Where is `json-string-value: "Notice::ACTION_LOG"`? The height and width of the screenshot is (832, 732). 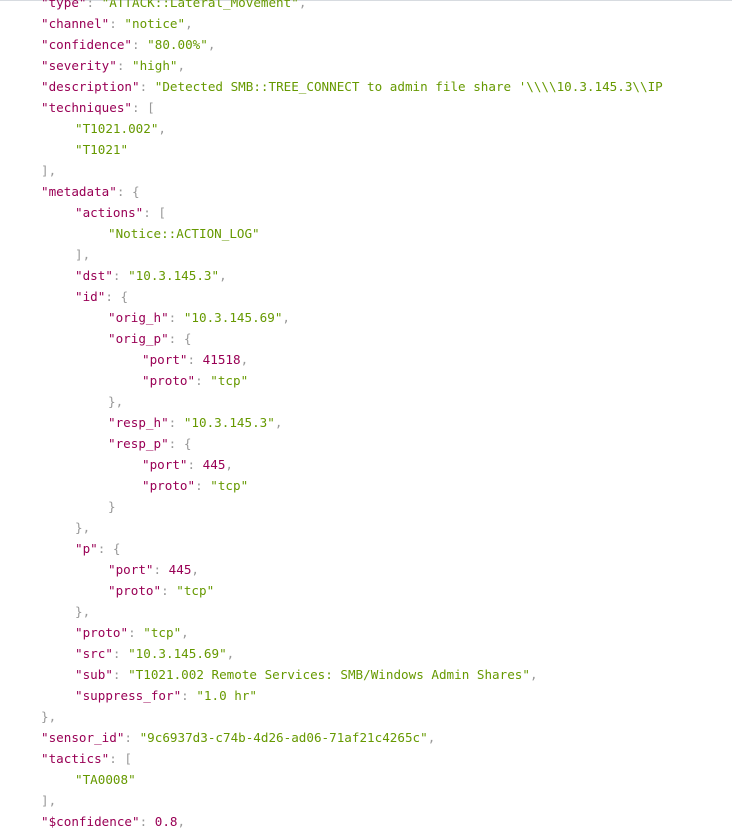
json-string-value: "Notice::ACTION_LOG" is located at coordinates (184, 233).